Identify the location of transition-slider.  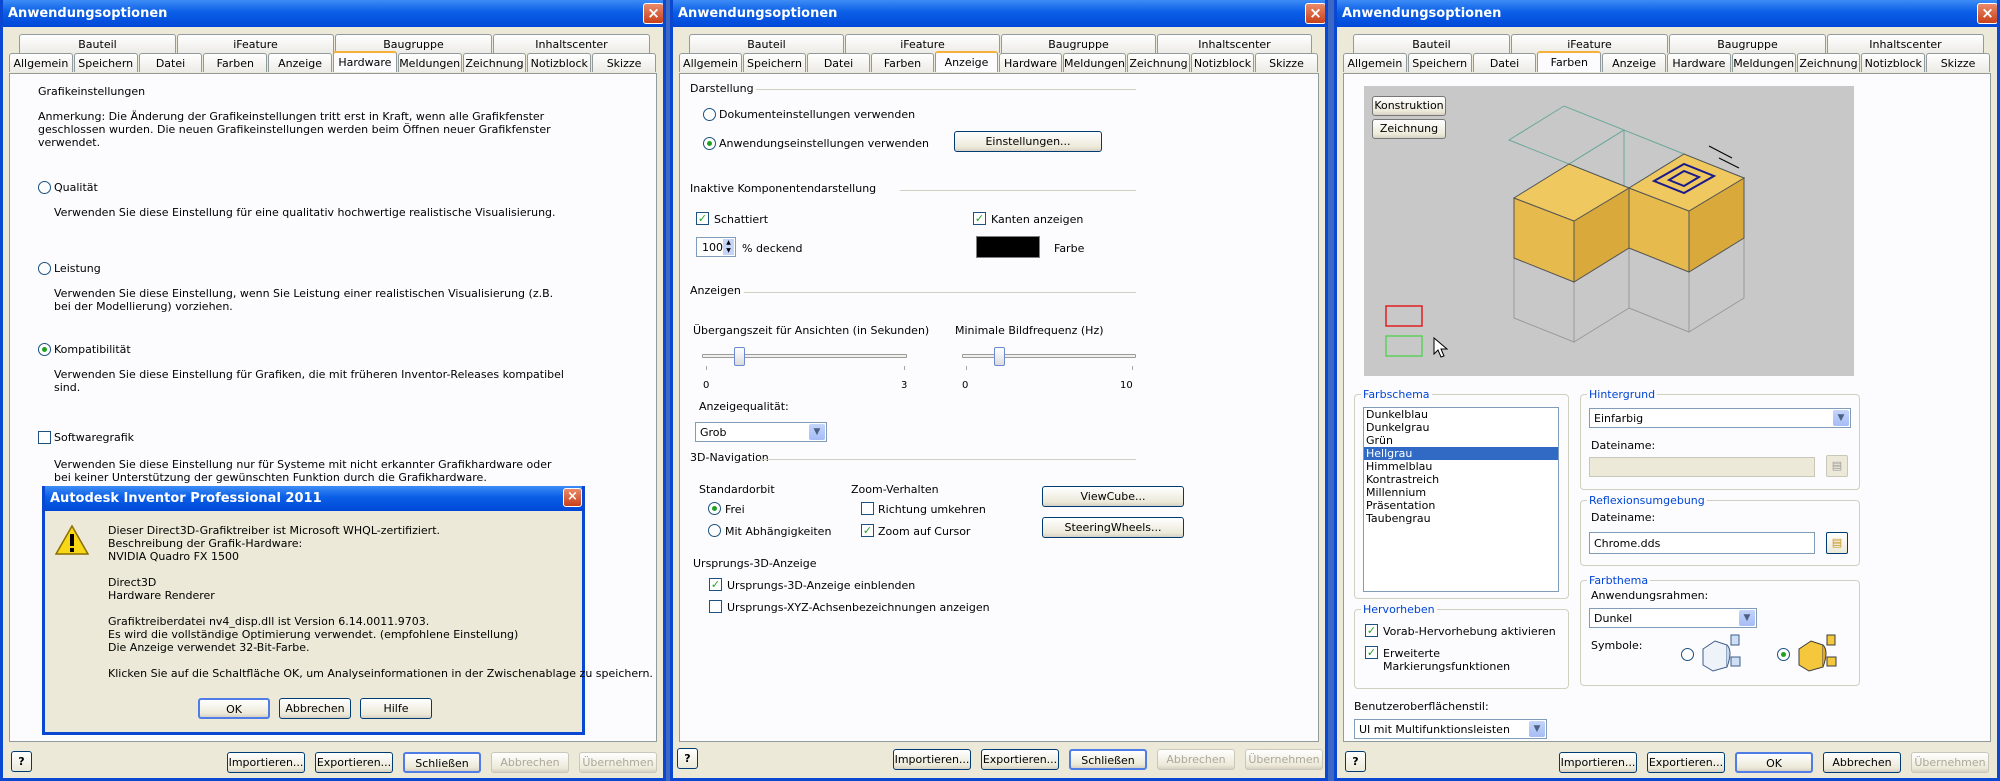
(804, 356).